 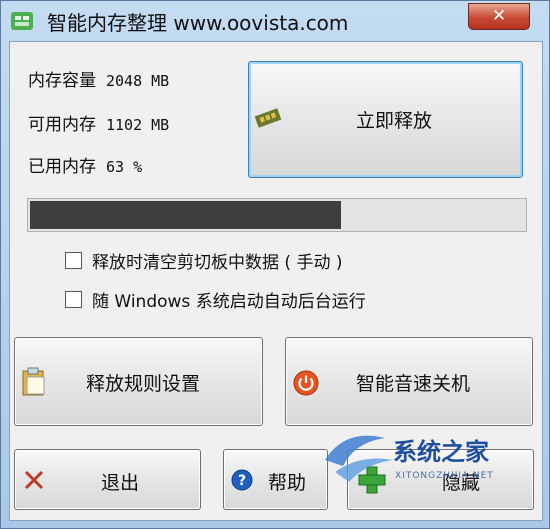 I want to click on used-memory-value: 63 %, so click(x=124, y=167).